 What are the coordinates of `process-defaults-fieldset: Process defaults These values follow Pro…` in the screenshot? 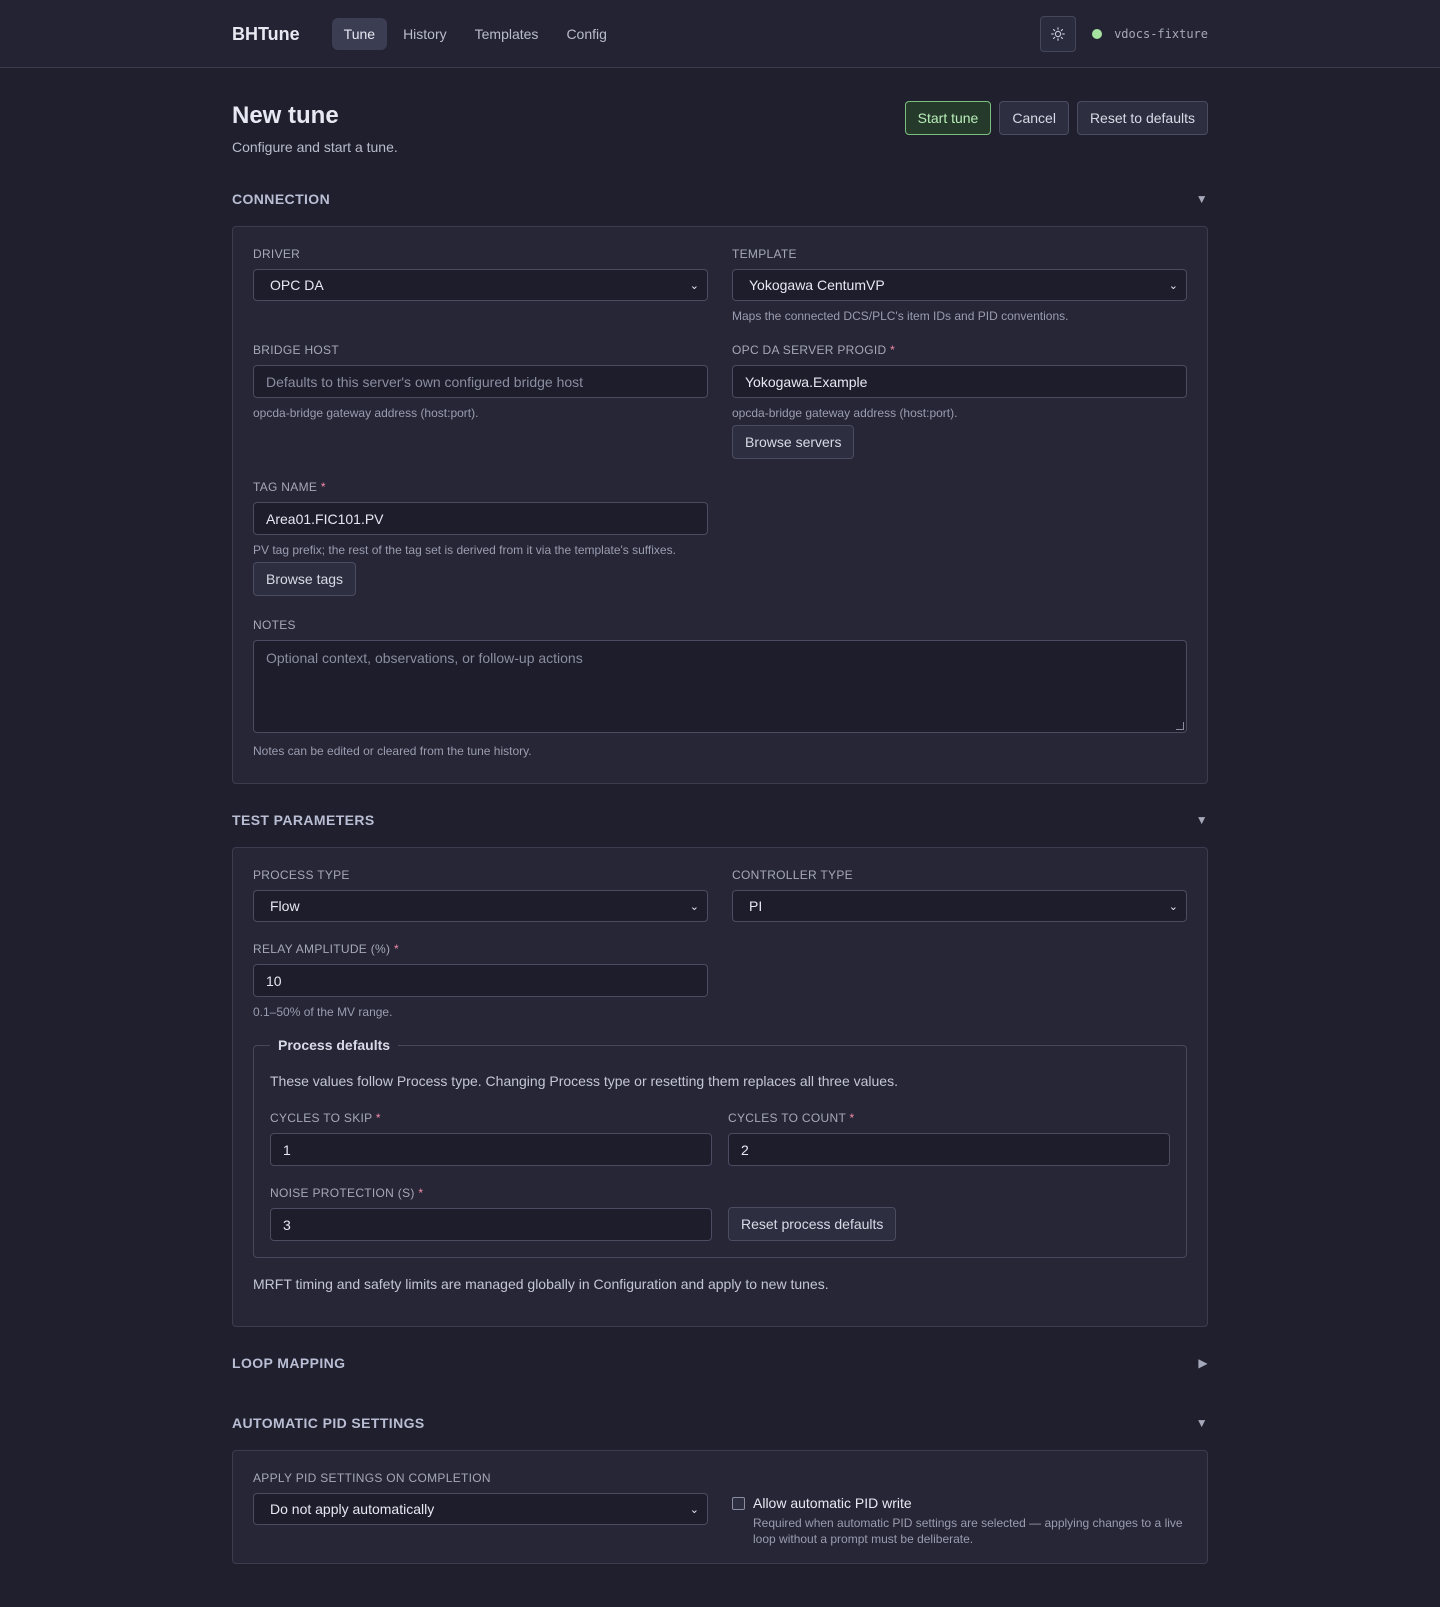 It's located at (720, 1147).